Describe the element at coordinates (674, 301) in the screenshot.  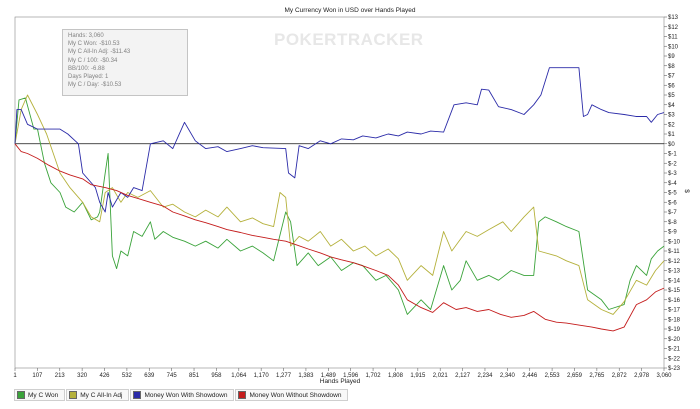
I see `y-tick-label: $-16` at that location.